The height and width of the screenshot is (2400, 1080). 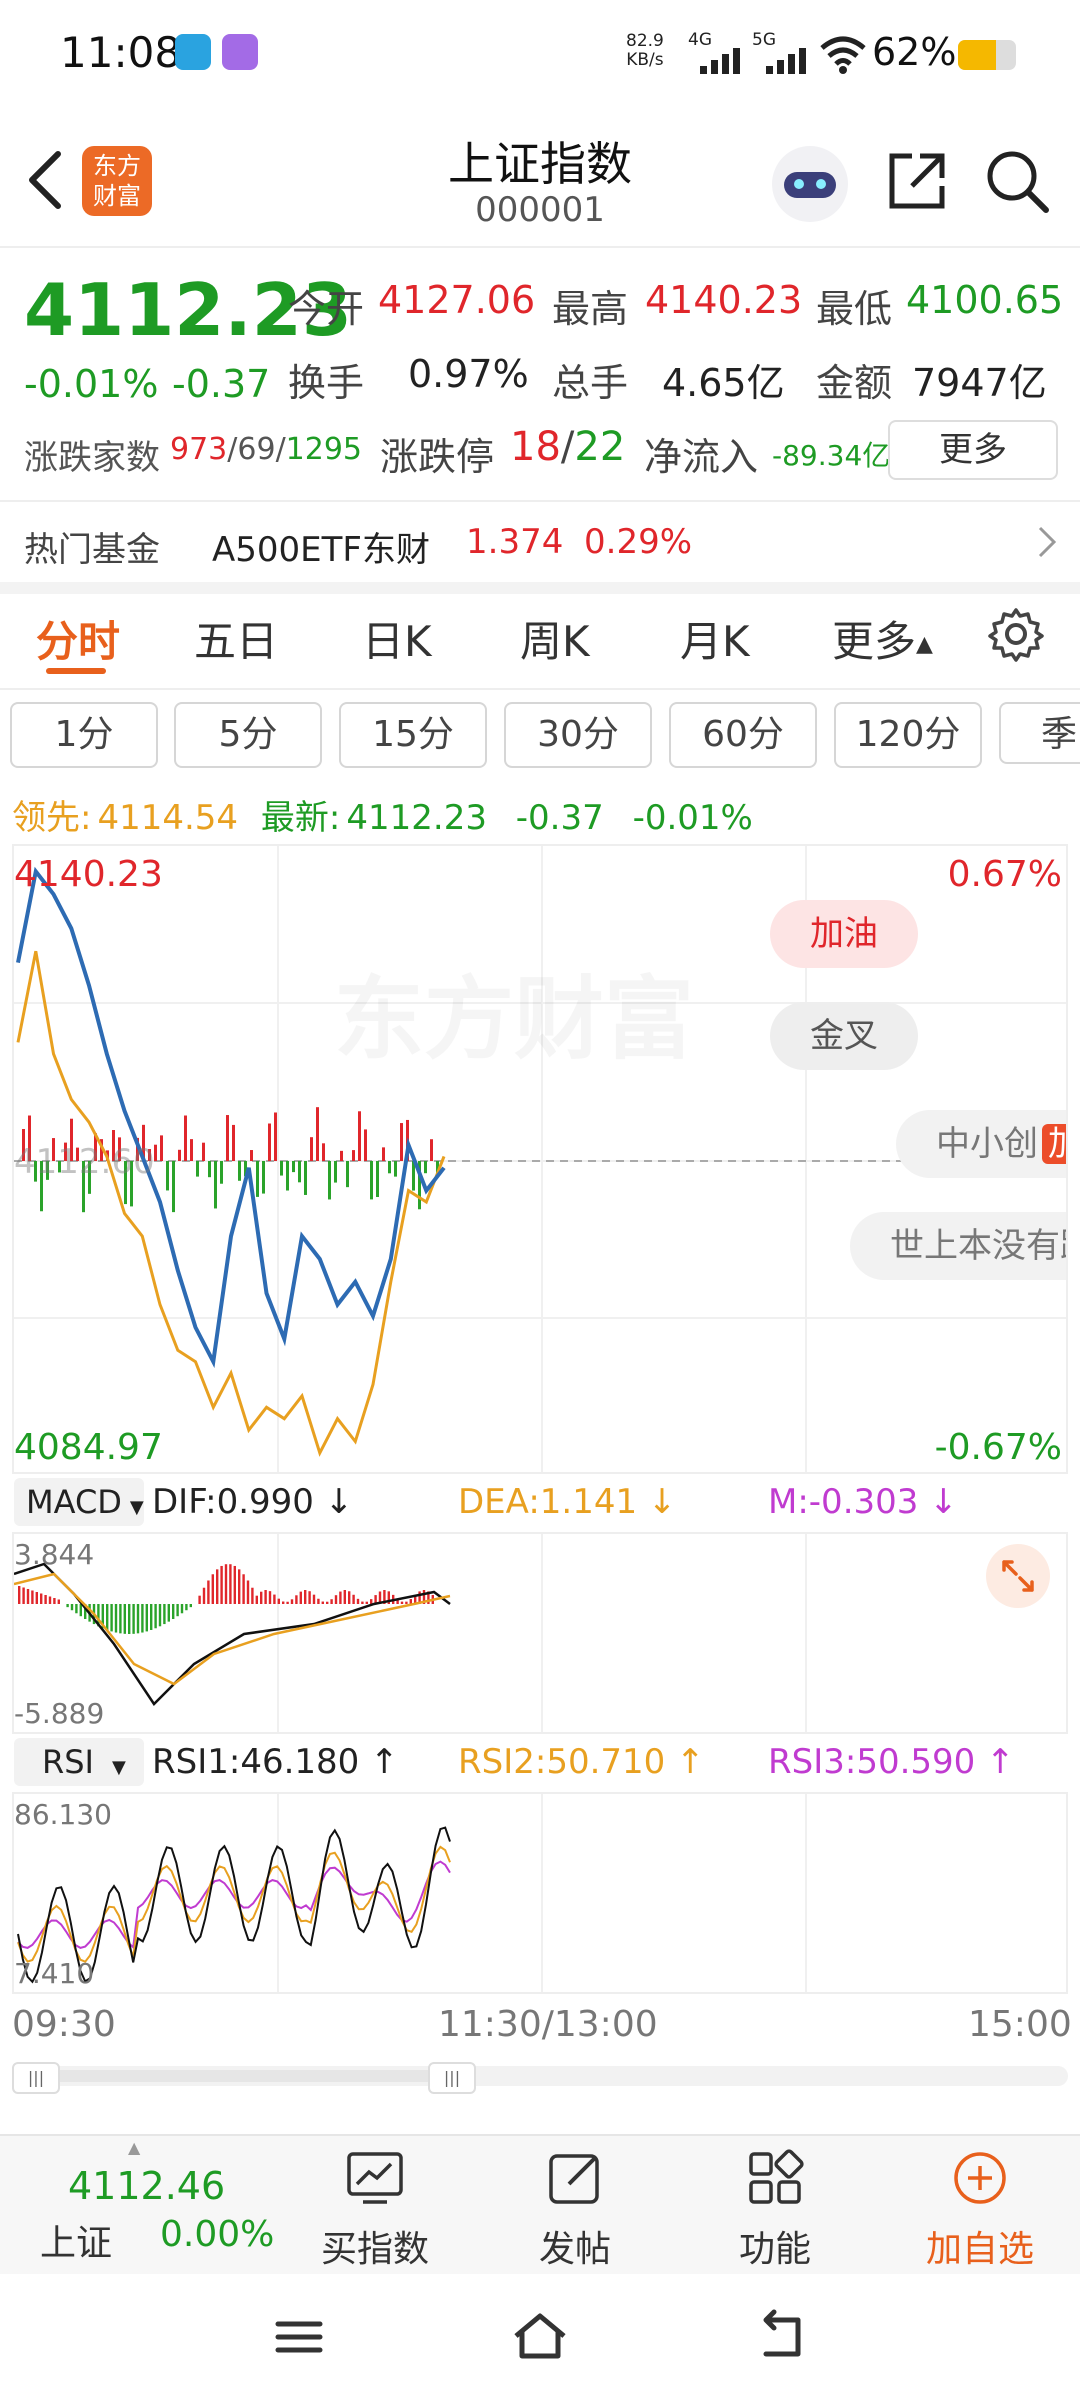 What do you see at coordinates (253, 1502) in the screenshot?
I see `macd-dif: DIF:0.990 ↓` at bounding box center [253, 1502].